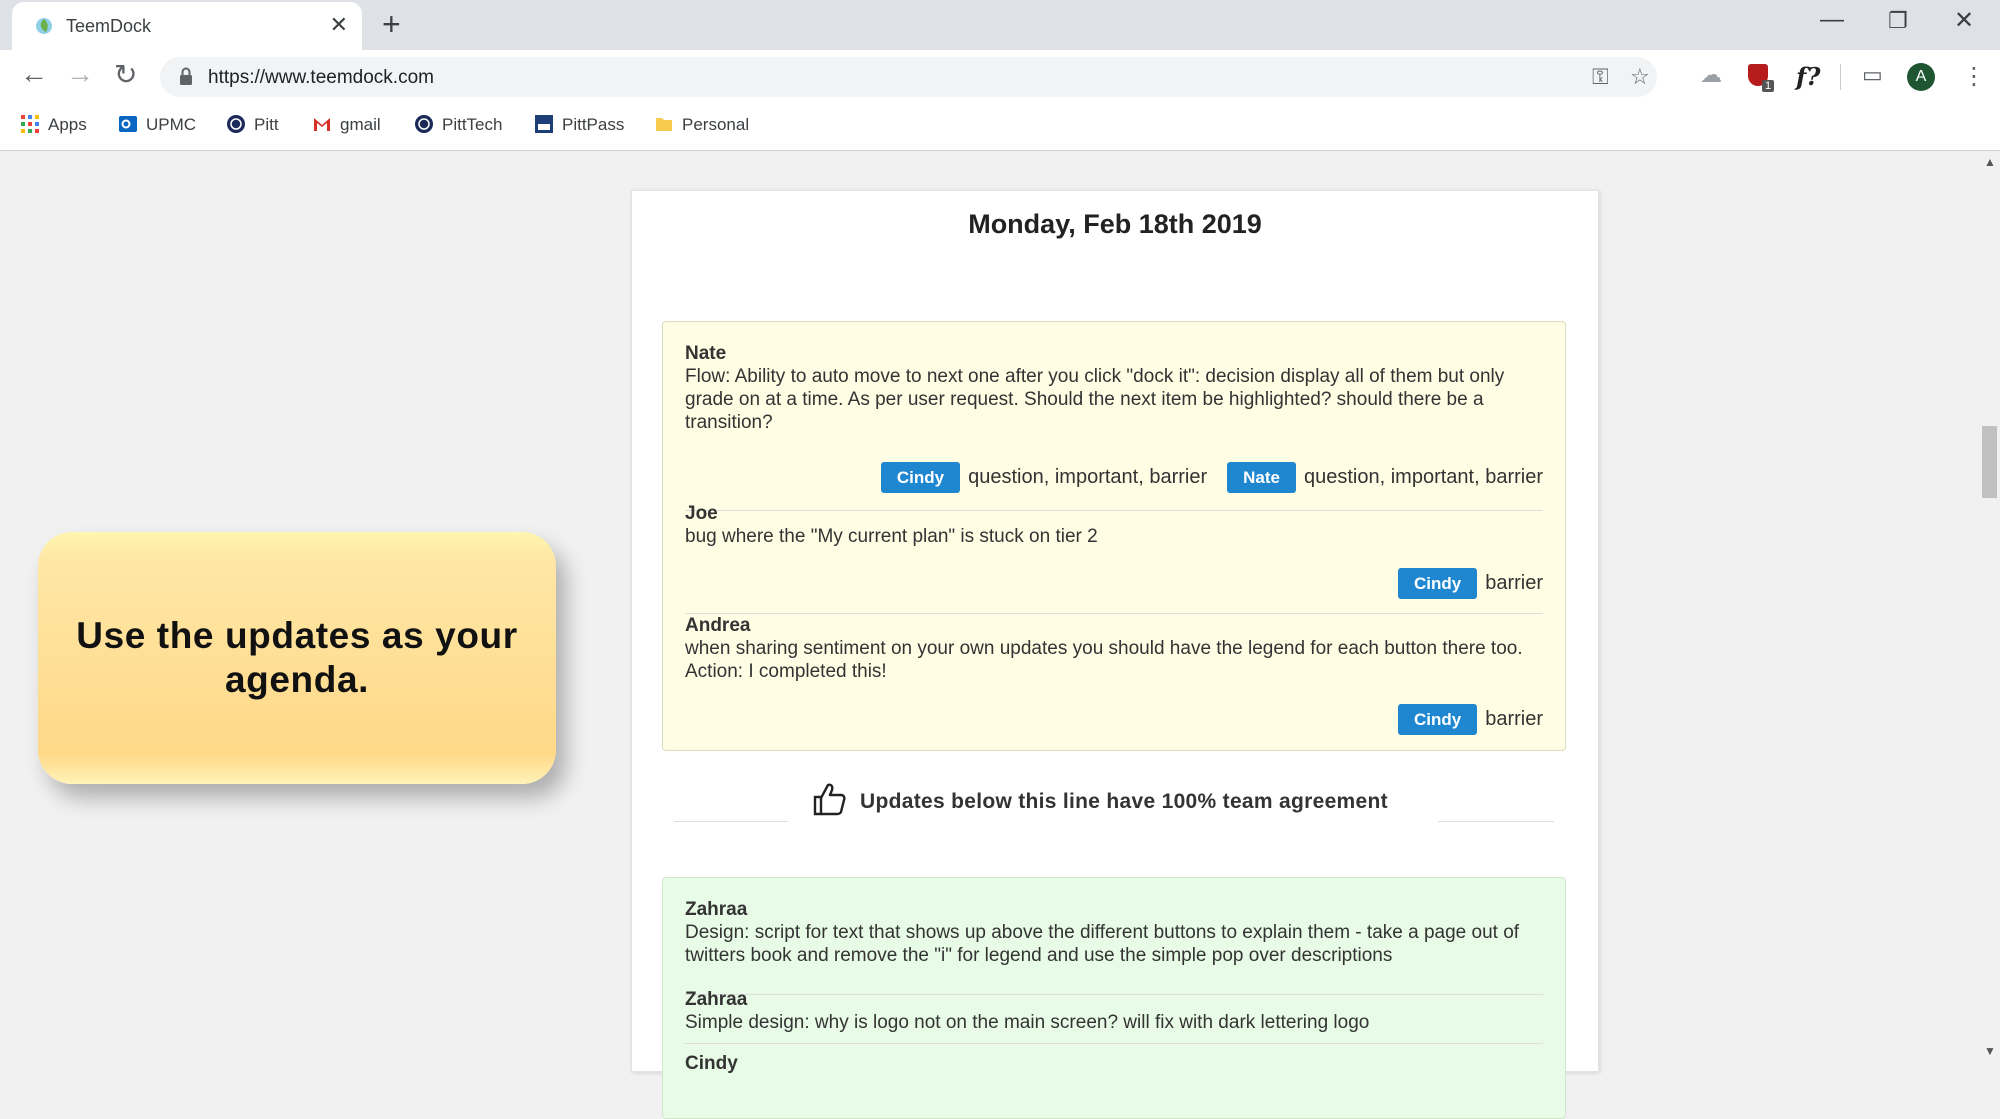 This screenshot has width=2000, height=1119. I want to click on folder-icon, so click(664, 124).